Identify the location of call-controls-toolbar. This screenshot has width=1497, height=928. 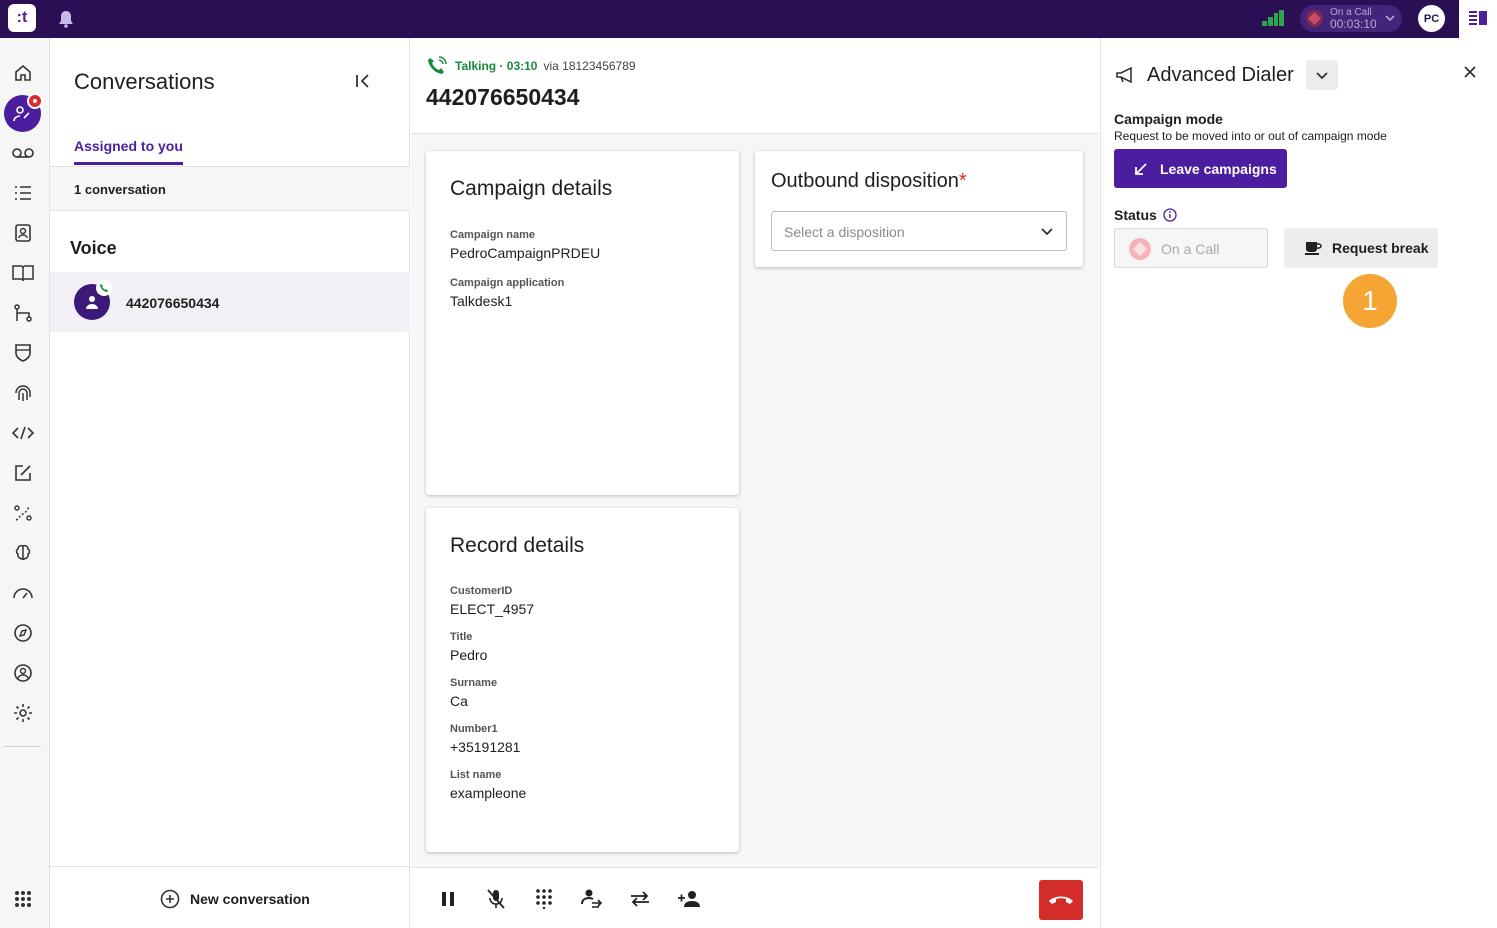
(755, 897).